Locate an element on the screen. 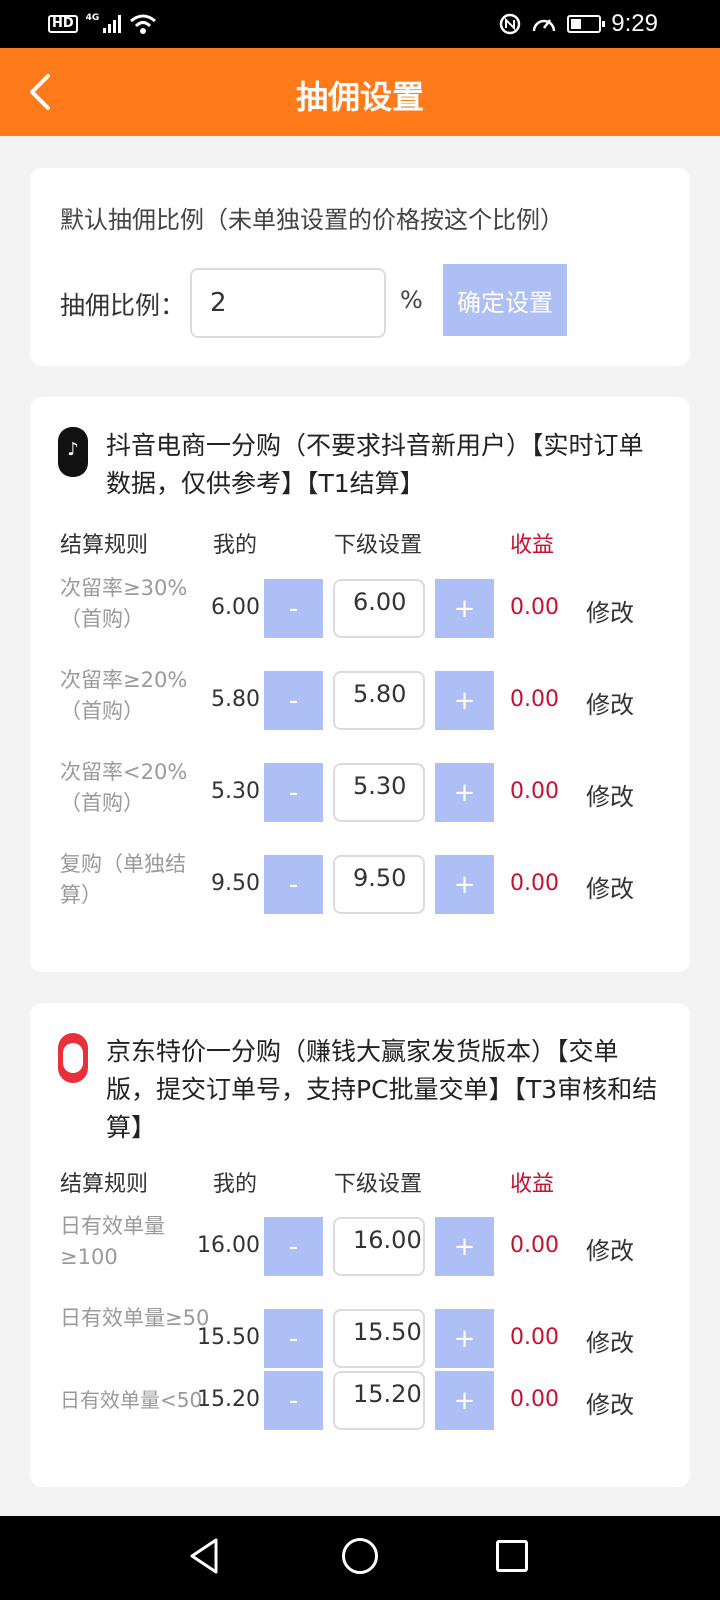 The image size is (720, 1600). tiktok-icon: ♪ is located at coordinates (73, 452).